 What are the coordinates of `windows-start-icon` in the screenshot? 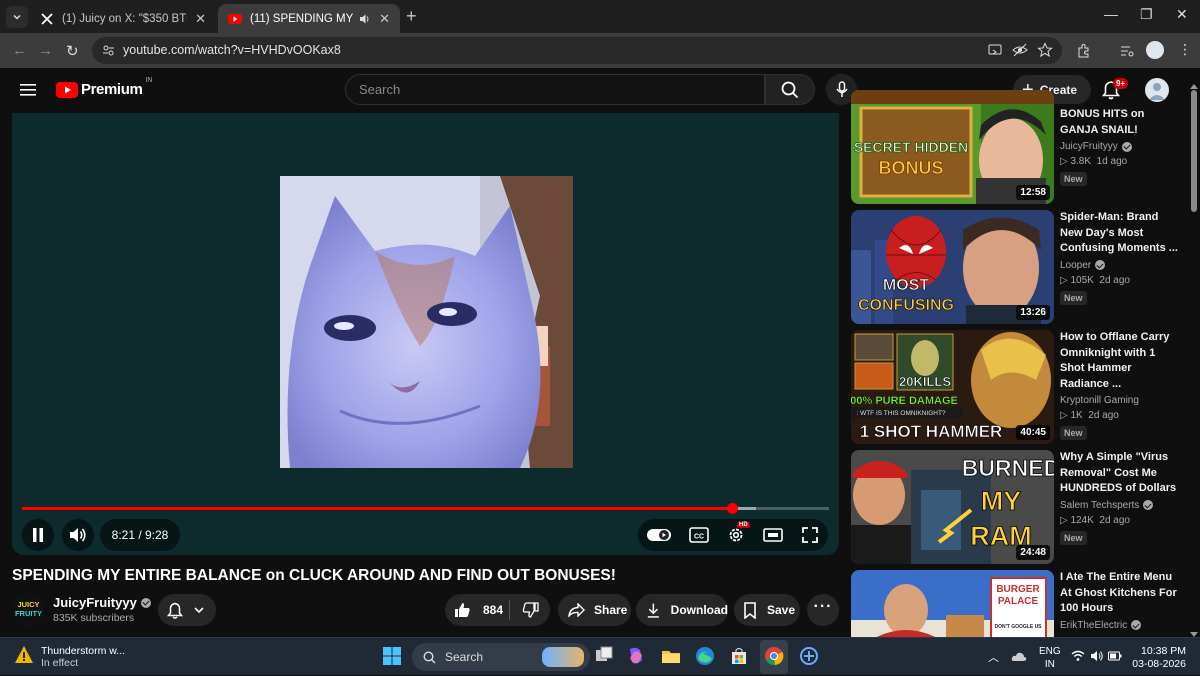 It's located at (392, 656).